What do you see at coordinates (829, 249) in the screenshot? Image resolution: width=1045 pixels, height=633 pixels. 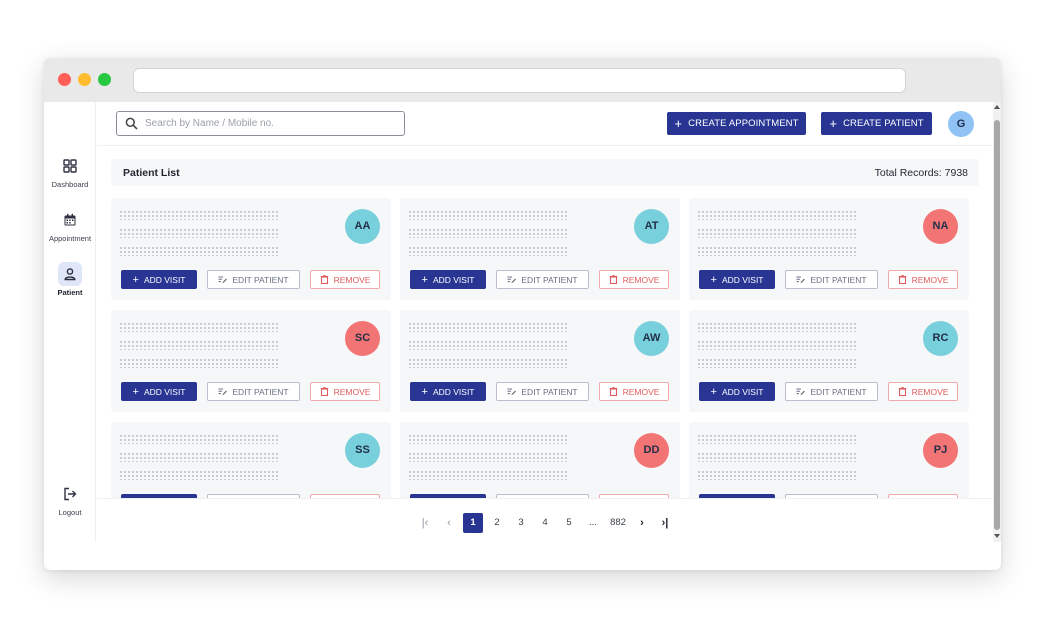 I see `patient-card: NA + ADD VISIT EDIT PATIENT REMOVE` at bounding box center [829, 249].